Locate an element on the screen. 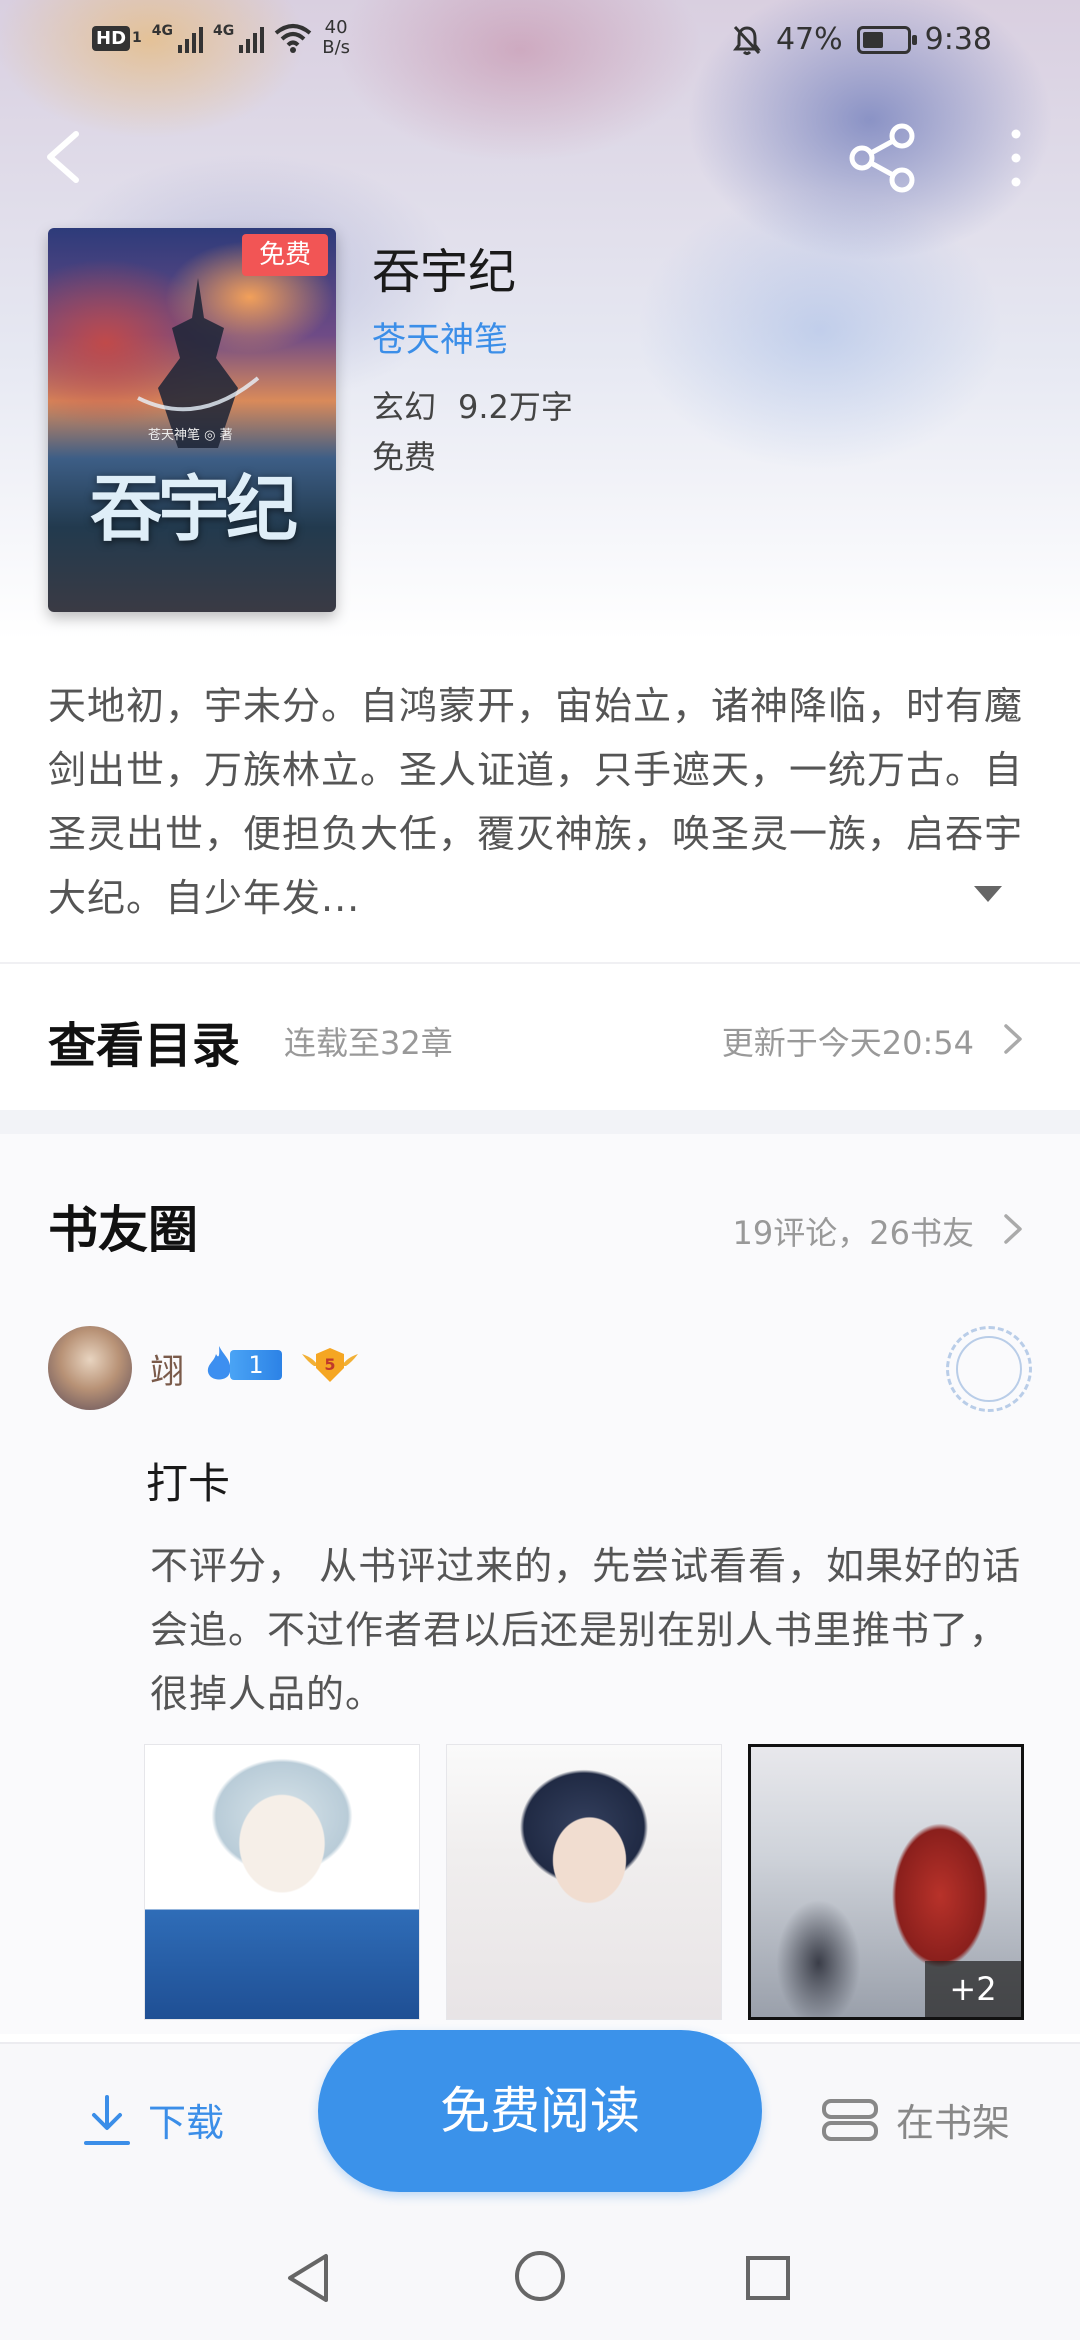 This screenshot has height=2340, width=1080. book-price: 免费 is located at coordinates (404, 457).